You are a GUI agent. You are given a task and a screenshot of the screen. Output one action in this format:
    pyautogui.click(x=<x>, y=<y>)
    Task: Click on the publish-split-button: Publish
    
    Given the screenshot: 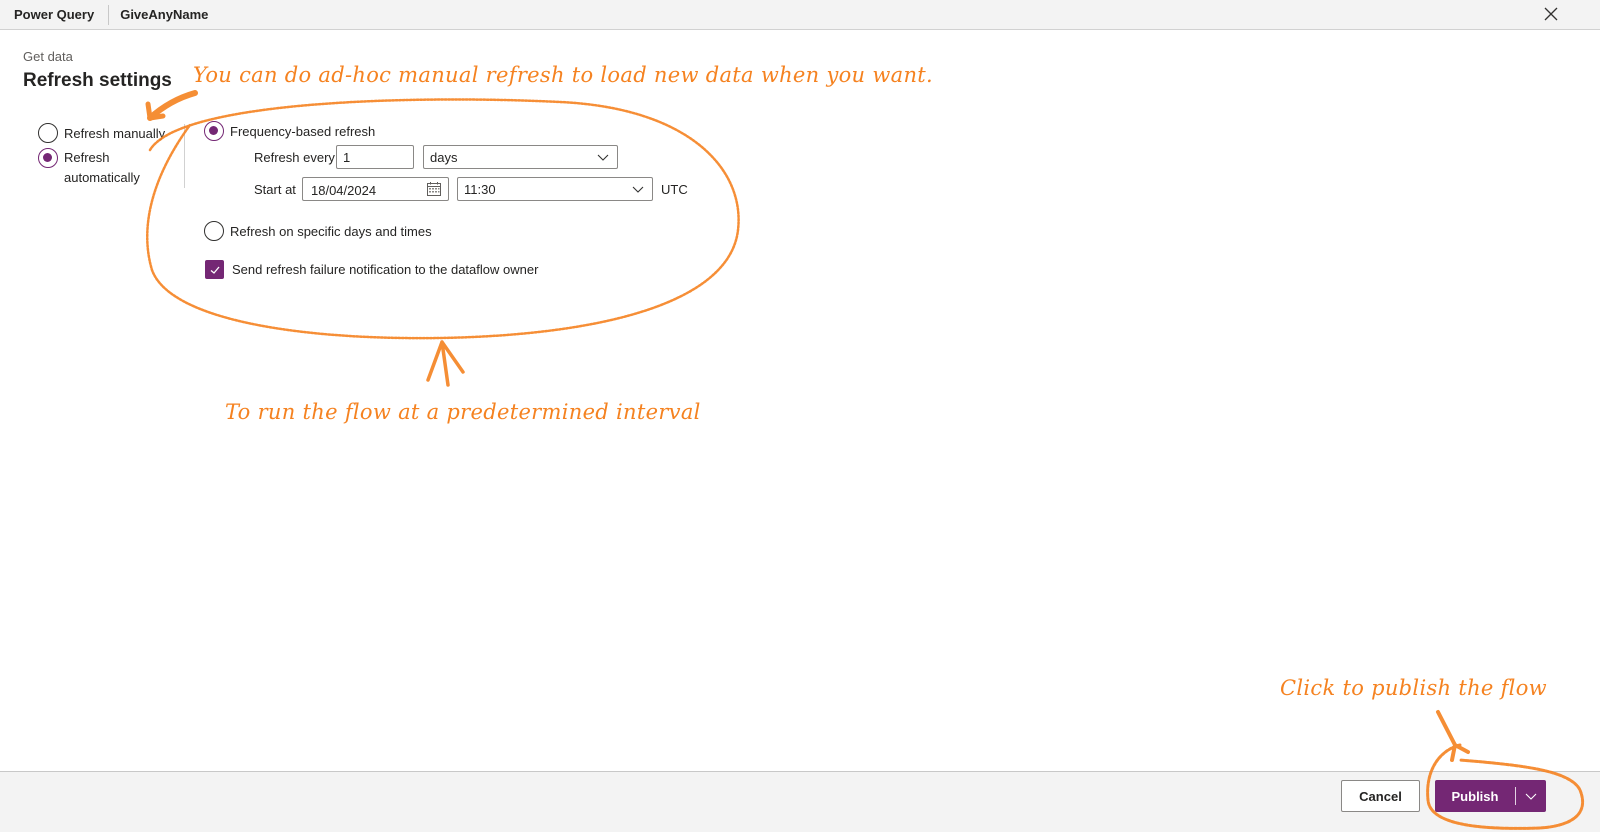 What is the action you would take?
    pyautogui.click(x=1490, y=796)
    